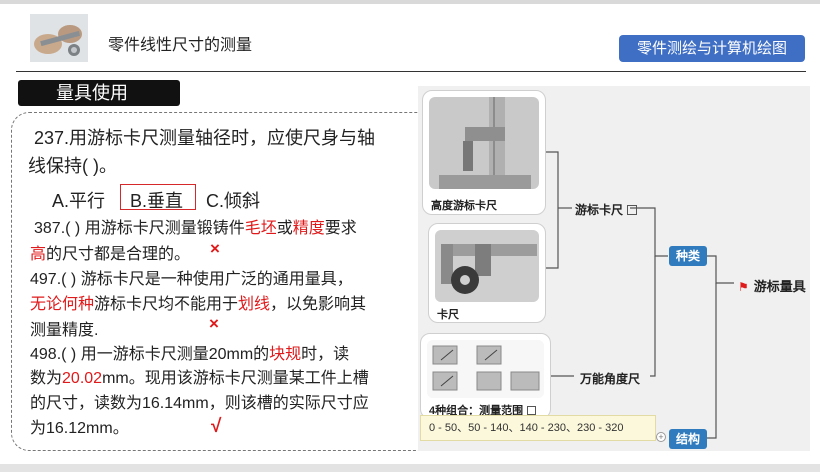 Image resolution: width=820 pixels, height=472 pixels. I want to click on question-497-line2: 无论何种游标卡尺均不能用于划线，以免影响其, so click(198, 302).